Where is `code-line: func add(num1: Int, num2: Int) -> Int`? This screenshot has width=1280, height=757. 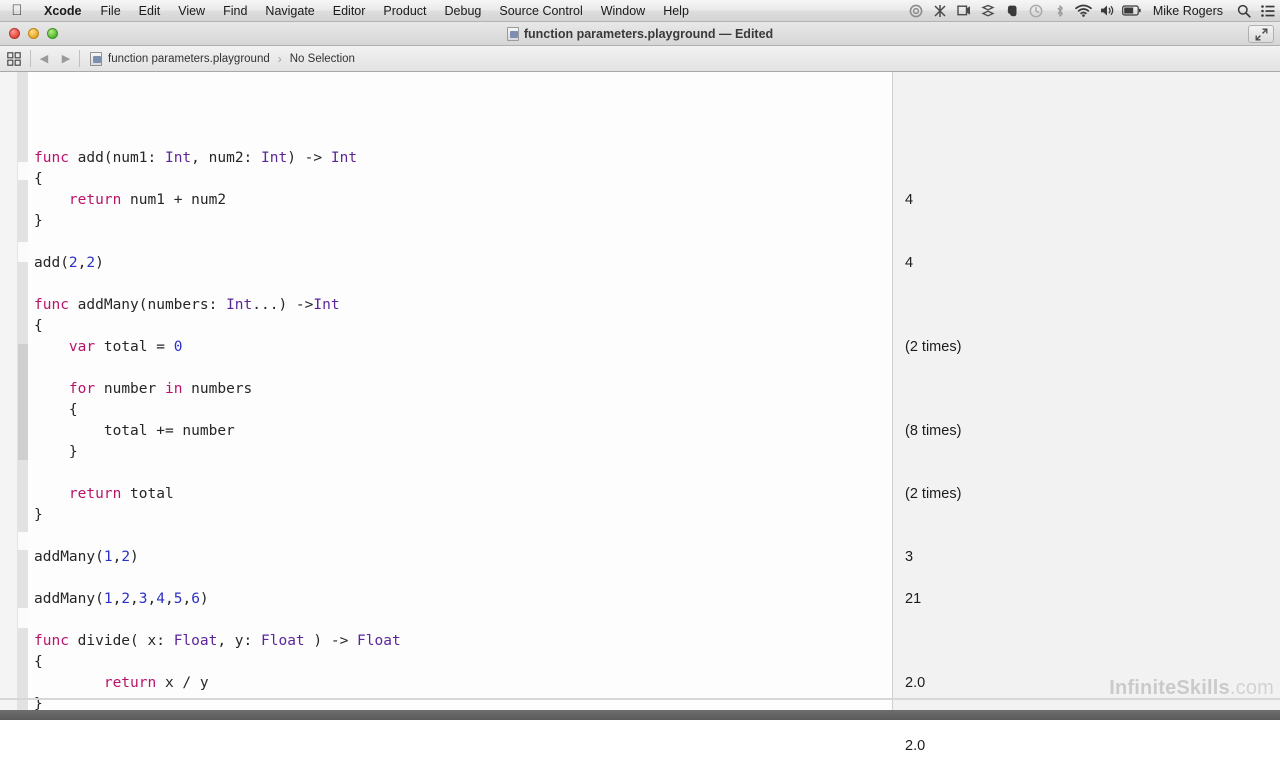
code-line: func add(num1: Int, num2: Int) -> Int is located at coordinates (195, 158).